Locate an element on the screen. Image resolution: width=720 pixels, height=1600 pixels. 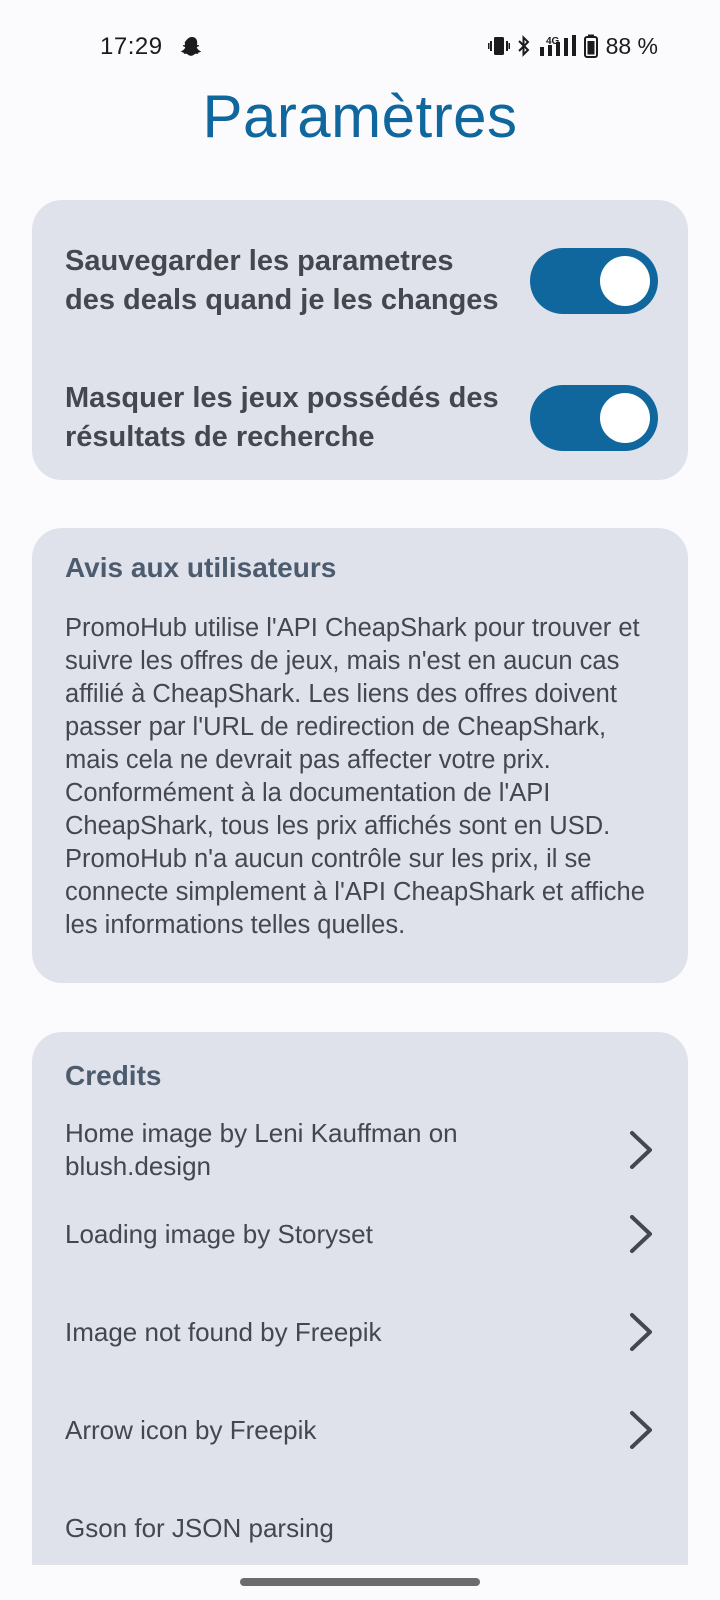
signal-4g-icon: 4G is located at coordinates (557, 45).